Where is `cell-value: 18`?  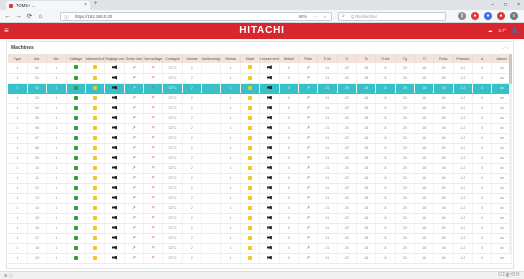 cell-value: 18 is located at coordinates (366, 228).